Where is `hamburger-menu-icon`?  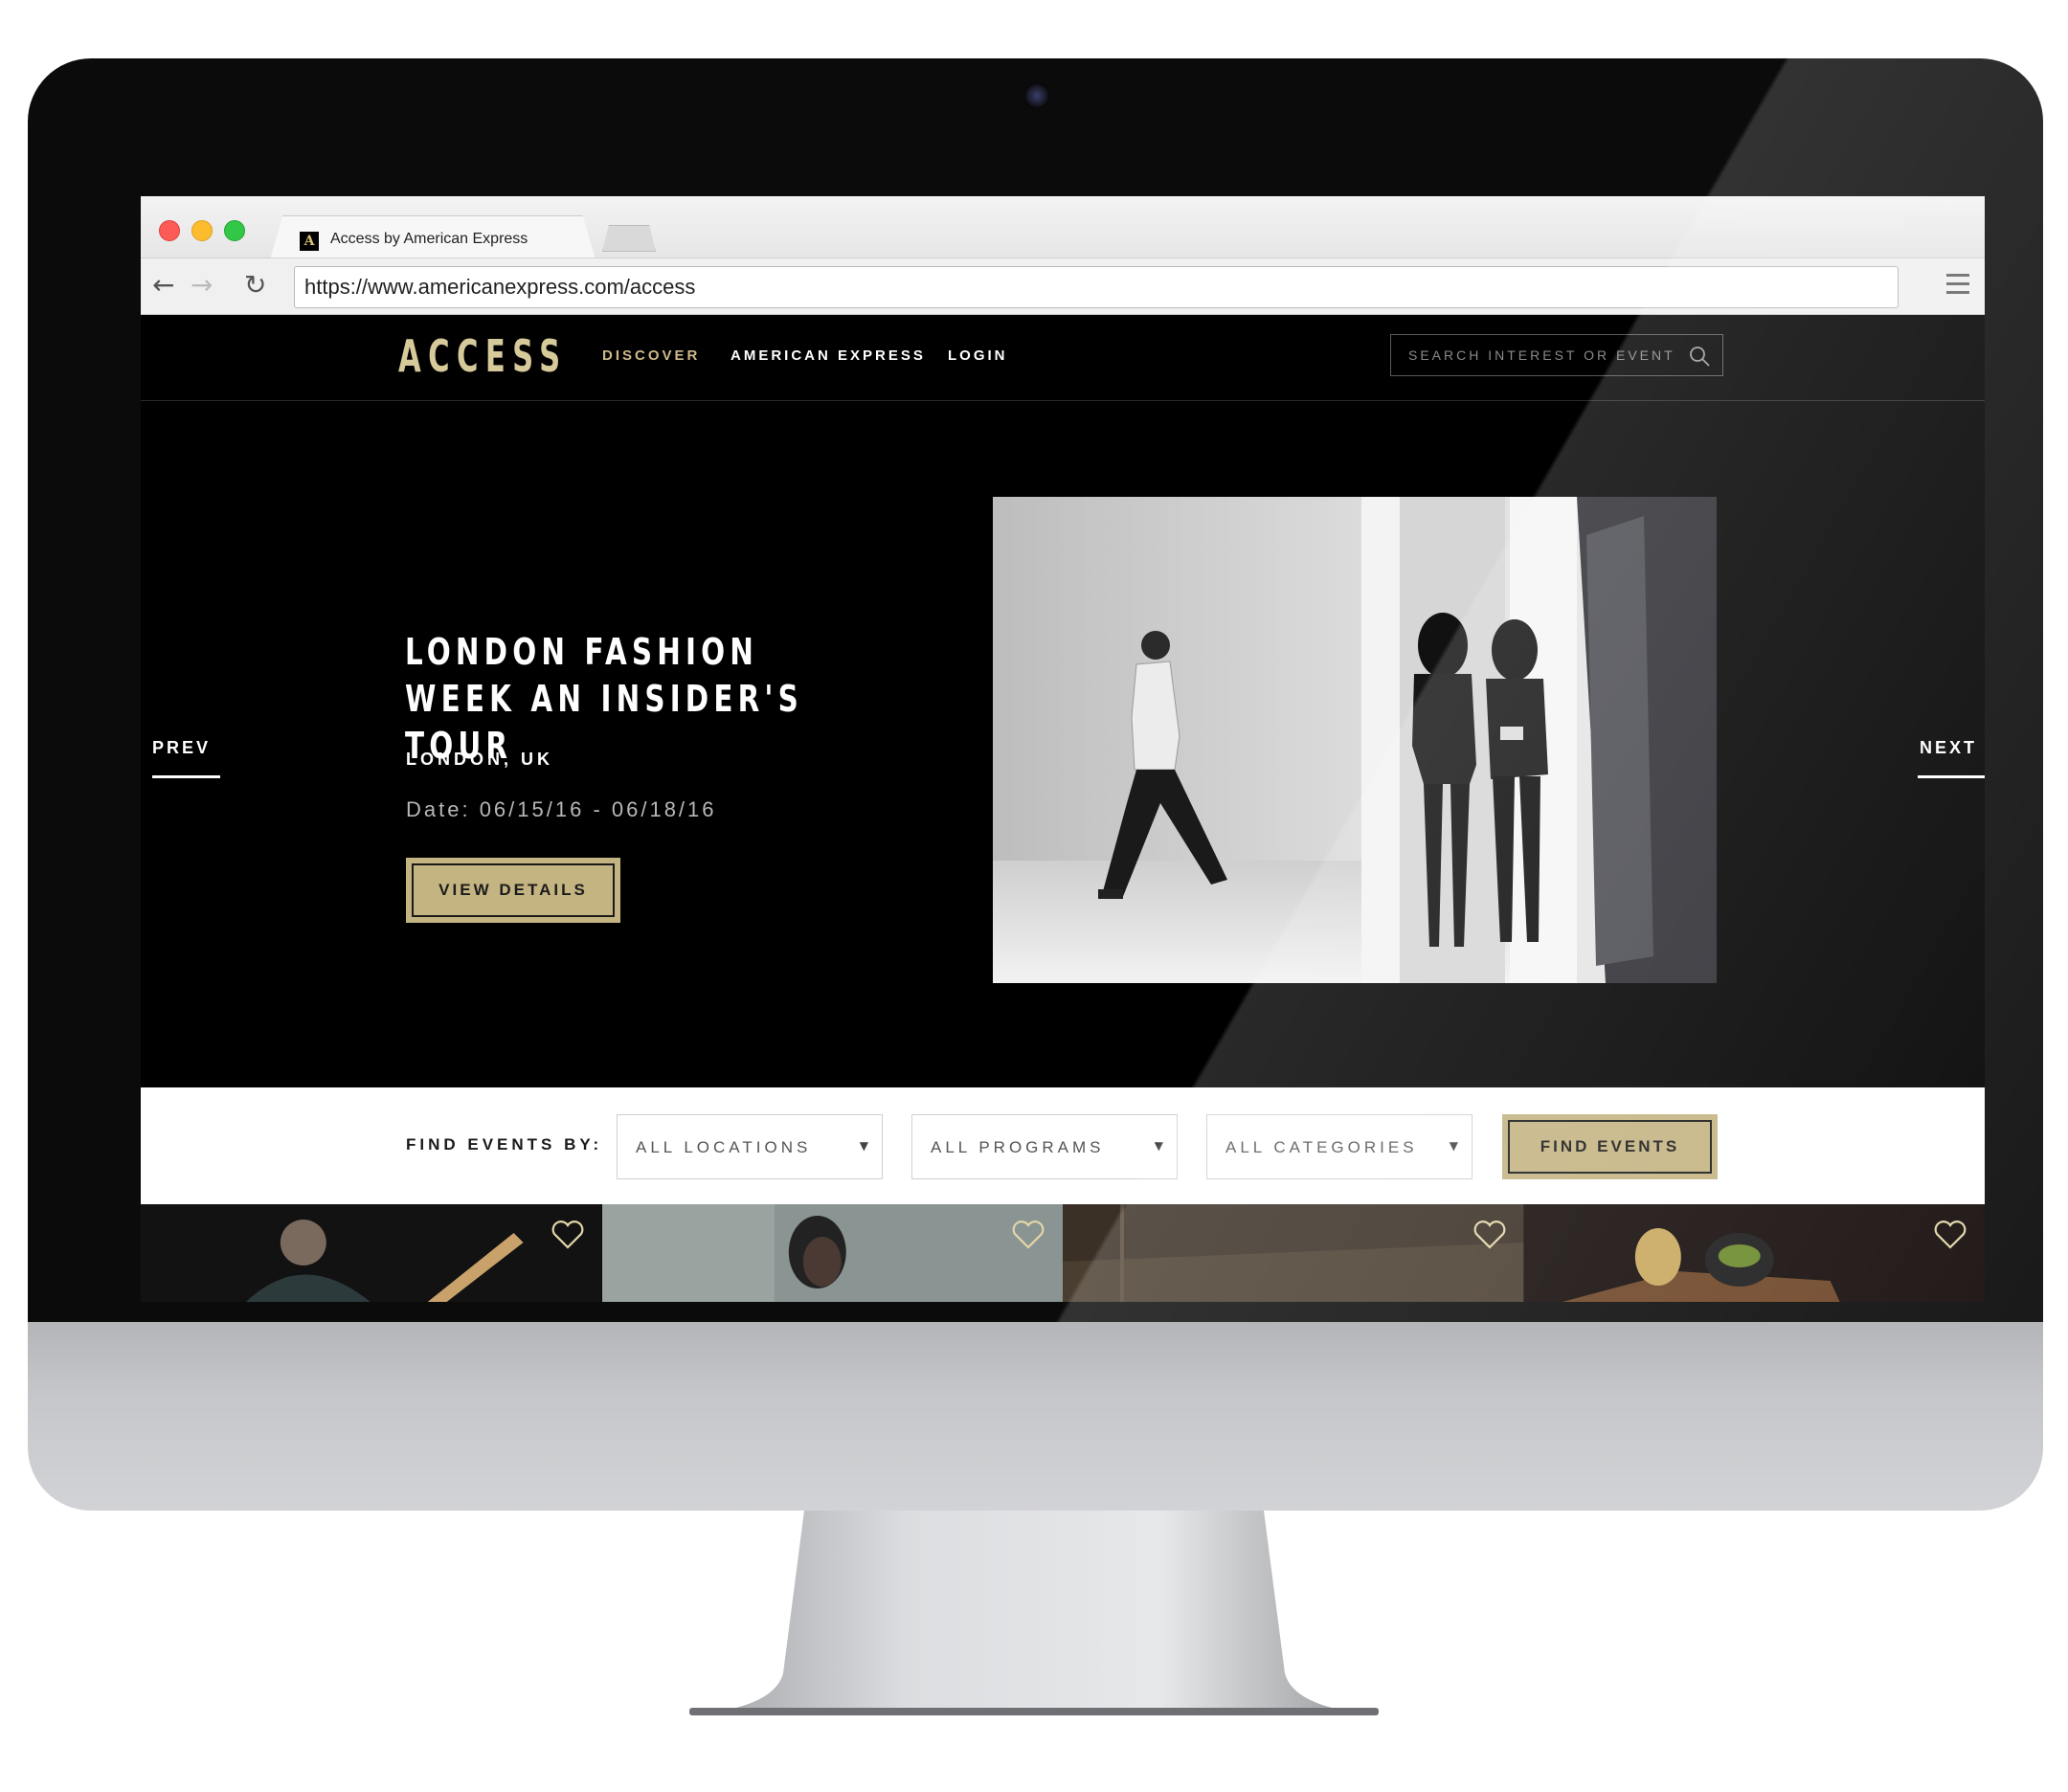
hamburger-menu-icon is located at coordinates (1957, 285).